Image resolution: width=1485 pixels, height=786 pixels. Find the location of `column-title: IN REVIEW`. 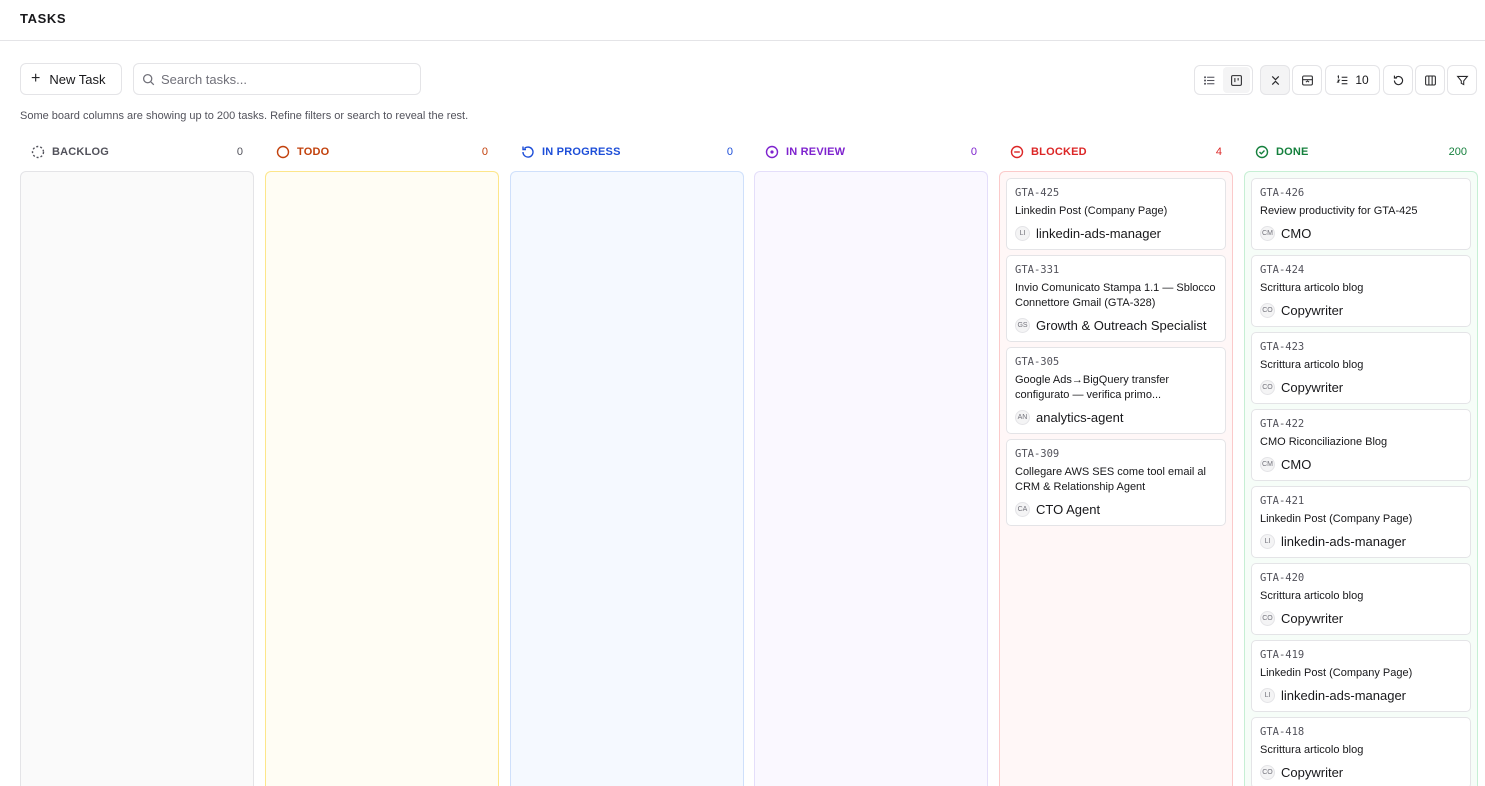

column-title: IN REVIEW is located at coordinates (816, 152).